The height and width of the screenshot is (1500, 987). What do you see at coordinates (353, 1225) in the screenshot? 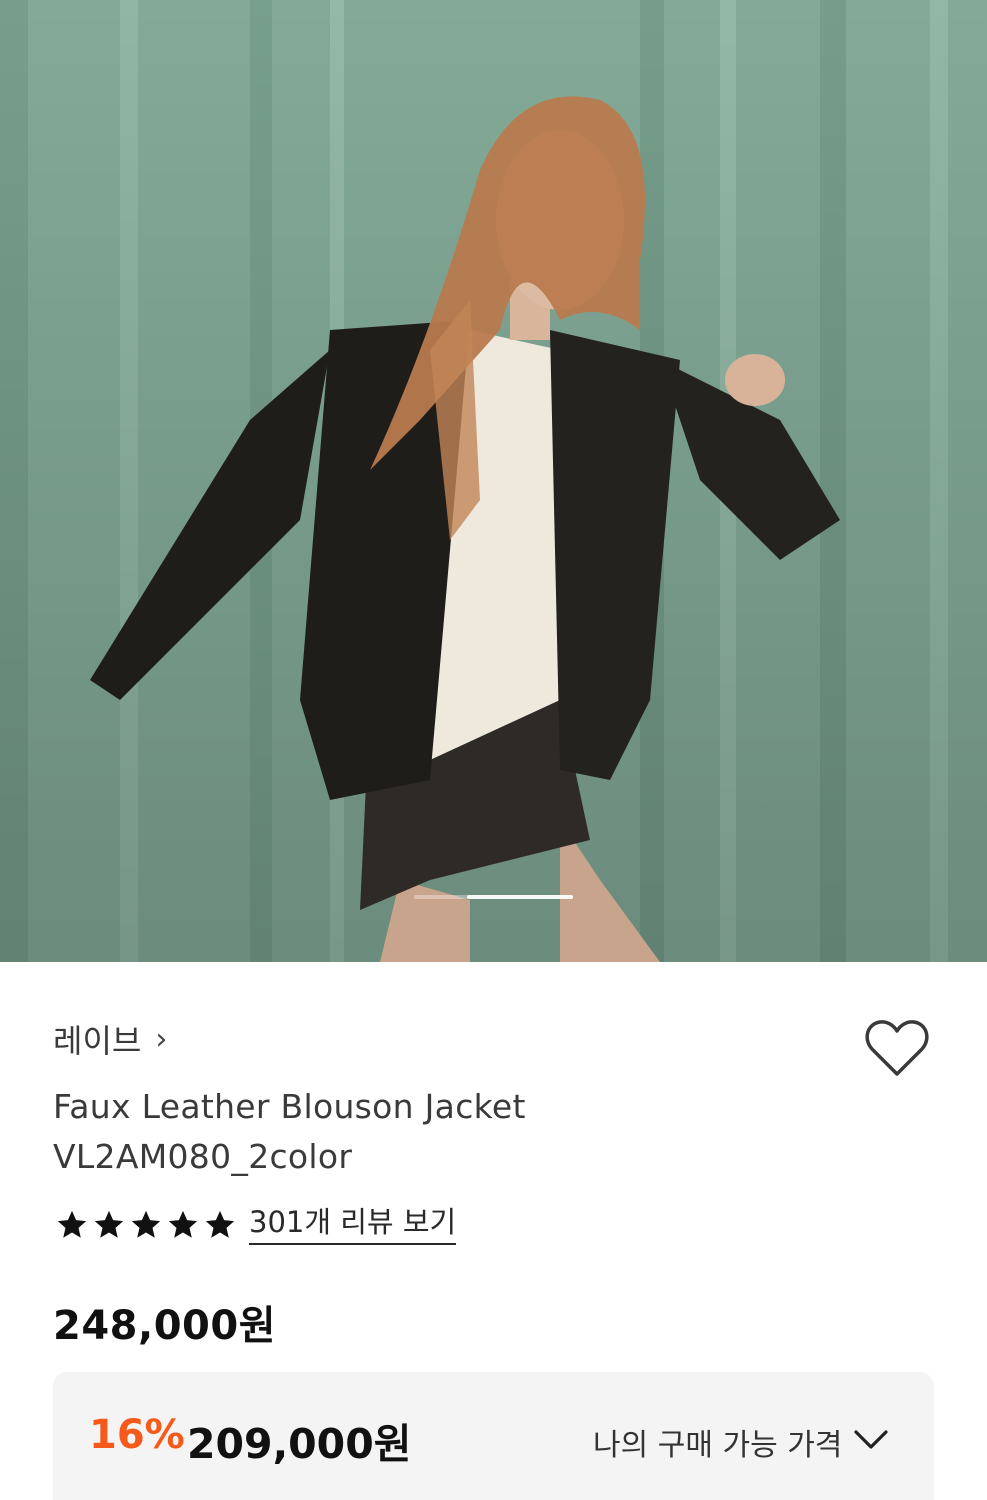
I see `review-link: 301개 리뷰 보기` at bounding box center [353, 1225].